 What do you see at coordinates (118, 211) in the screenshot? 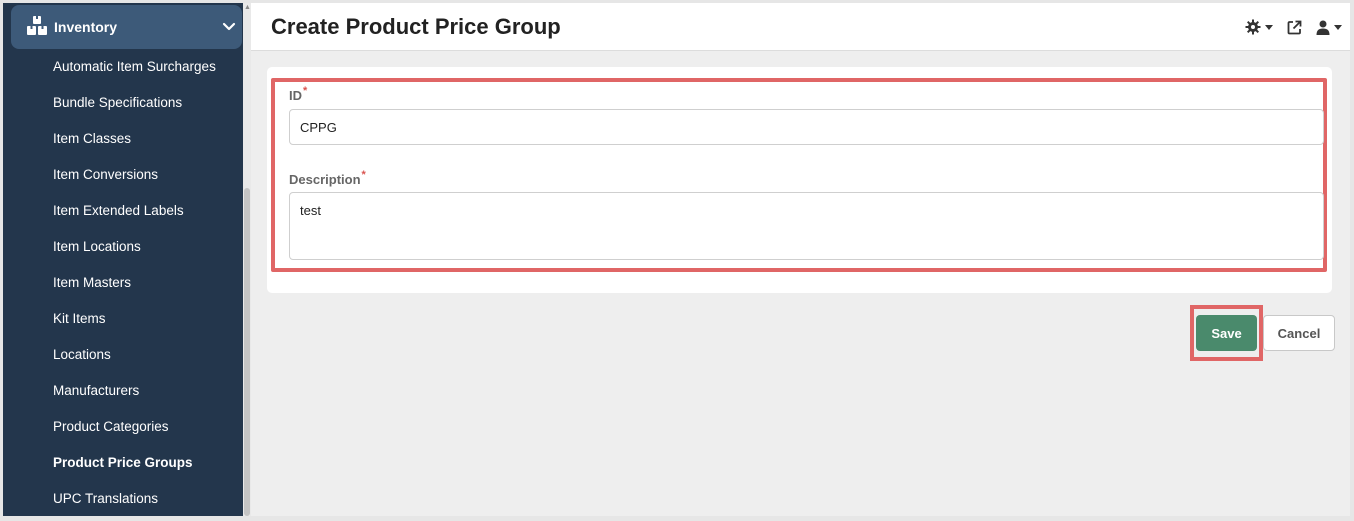
I see `sidebar-item-item-extended-labels: Item Extended Labels` at bounding box center [118, 211].